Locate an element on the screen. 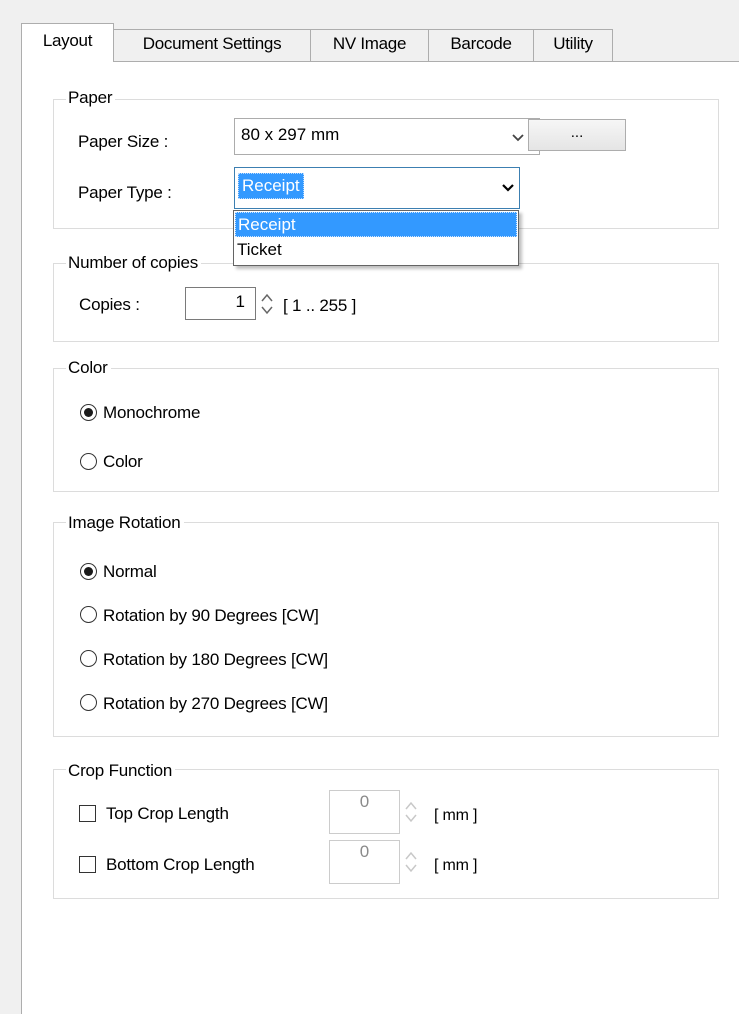  color-group-legend: Color is located at coordinates (88, 368).